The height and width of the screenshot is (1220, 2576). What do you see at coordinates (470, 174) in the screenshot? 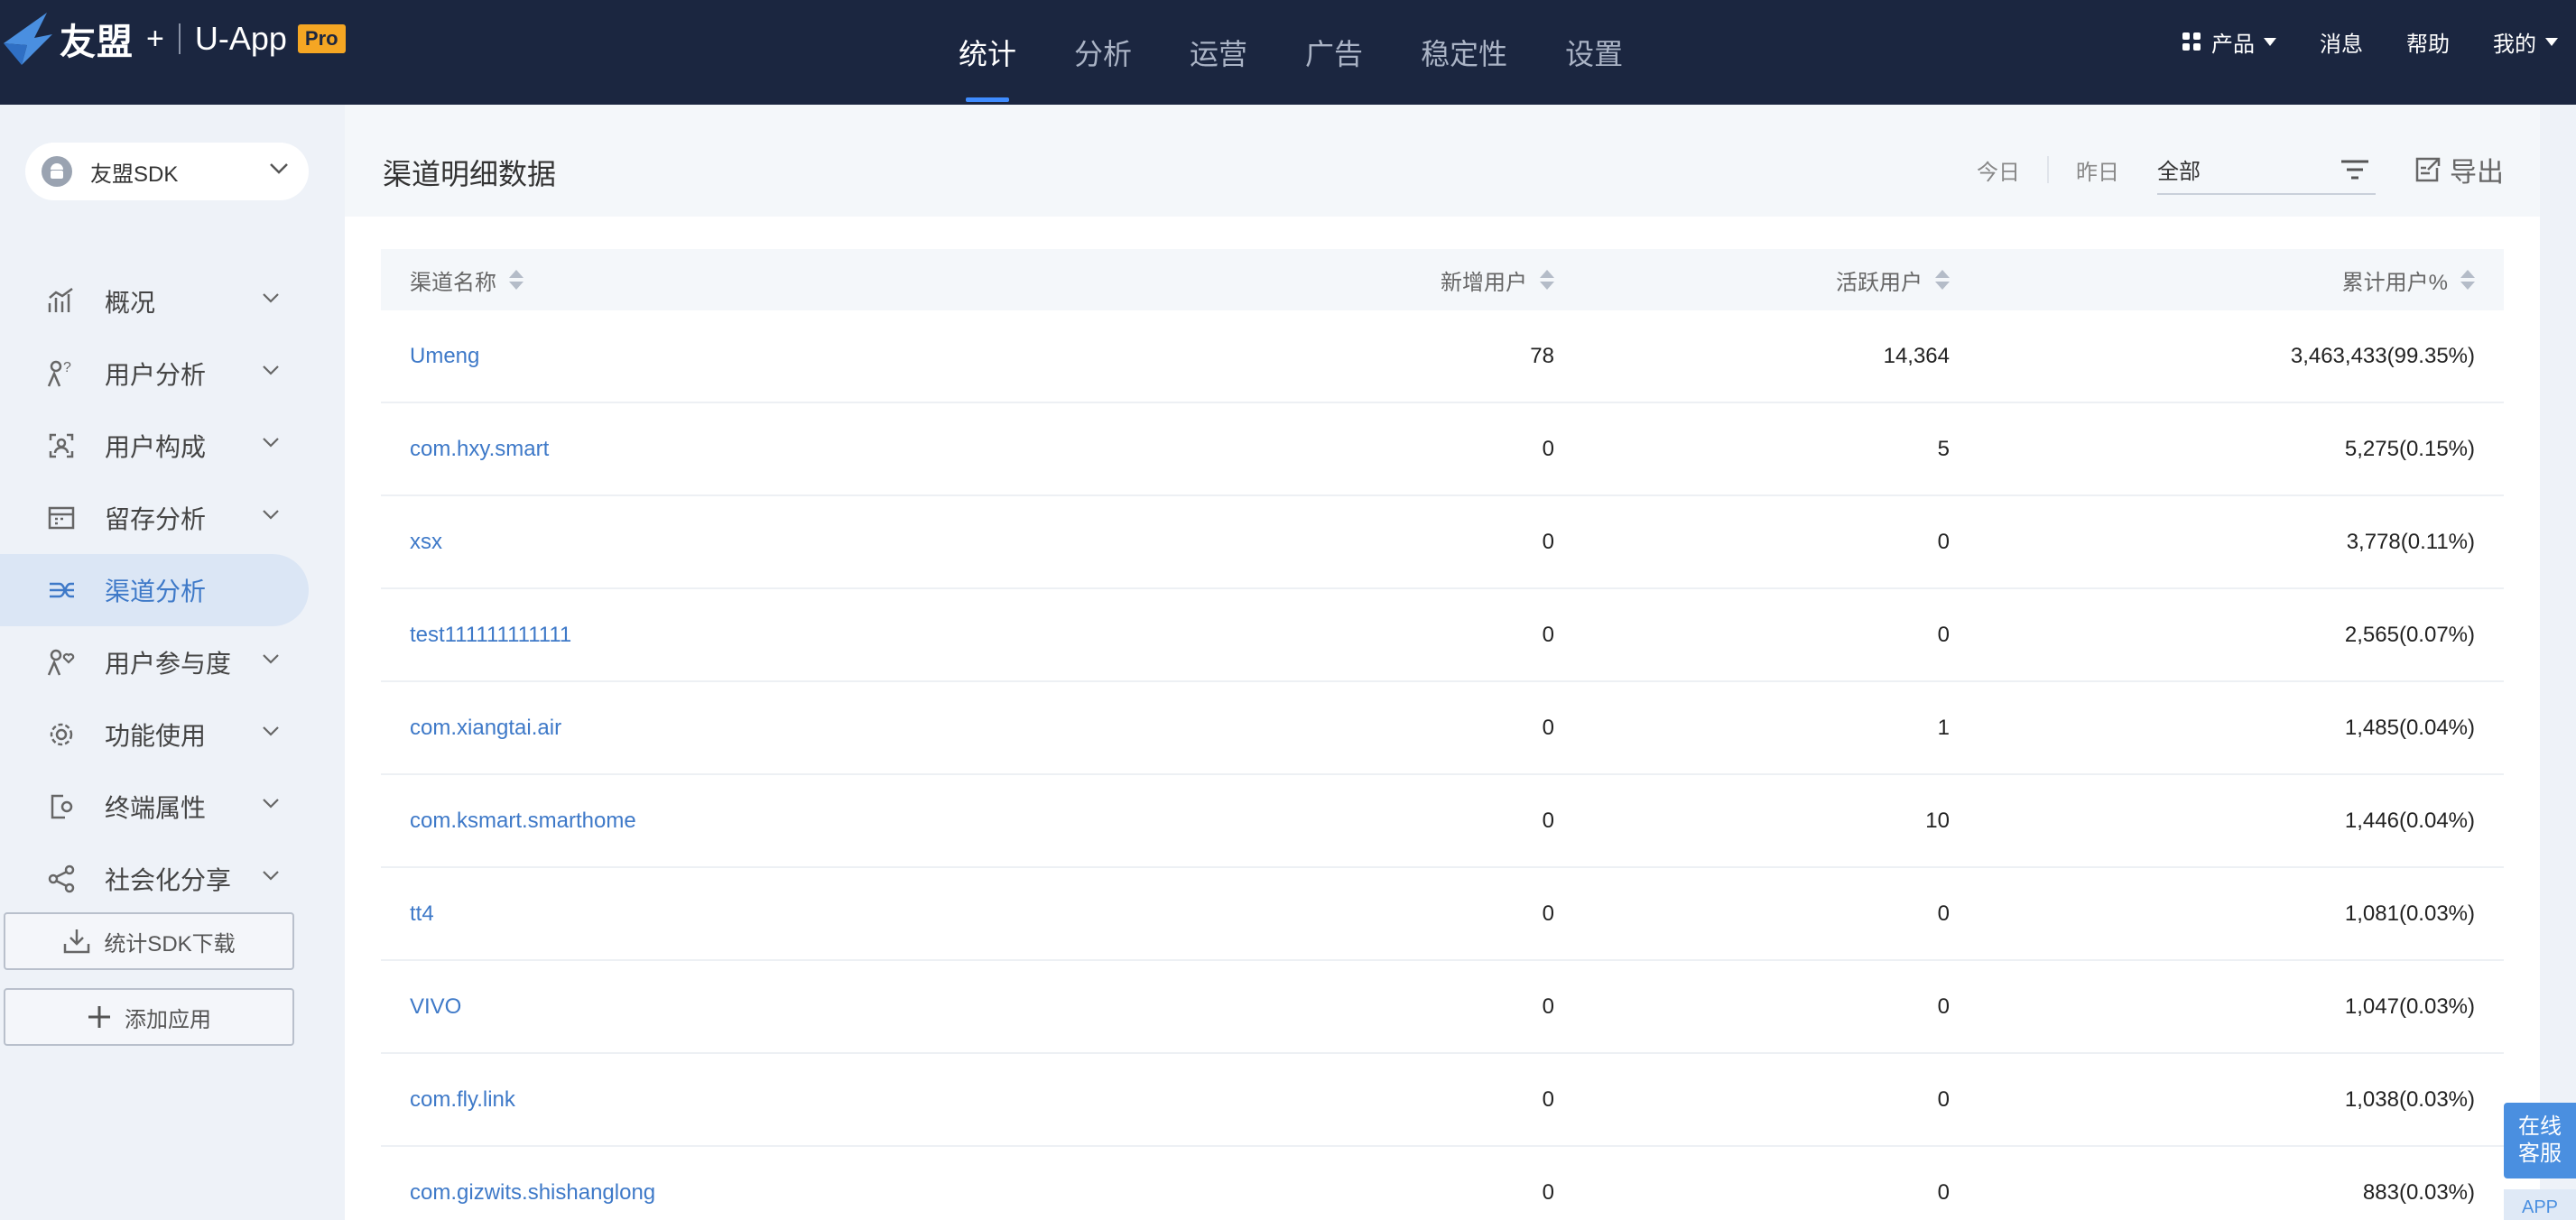
I see `panel-title: 渠道明细数据` at bounding box center [470, 174].